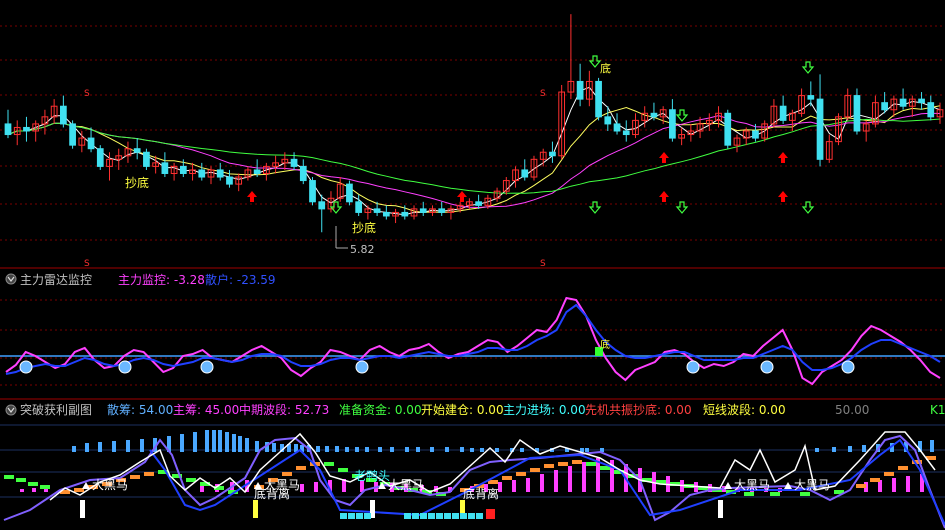  What do you see at coordinates (137, 182) in the screenshot?
I see `chaodi-label-1: 抄底` at bounding box center [137, 182].